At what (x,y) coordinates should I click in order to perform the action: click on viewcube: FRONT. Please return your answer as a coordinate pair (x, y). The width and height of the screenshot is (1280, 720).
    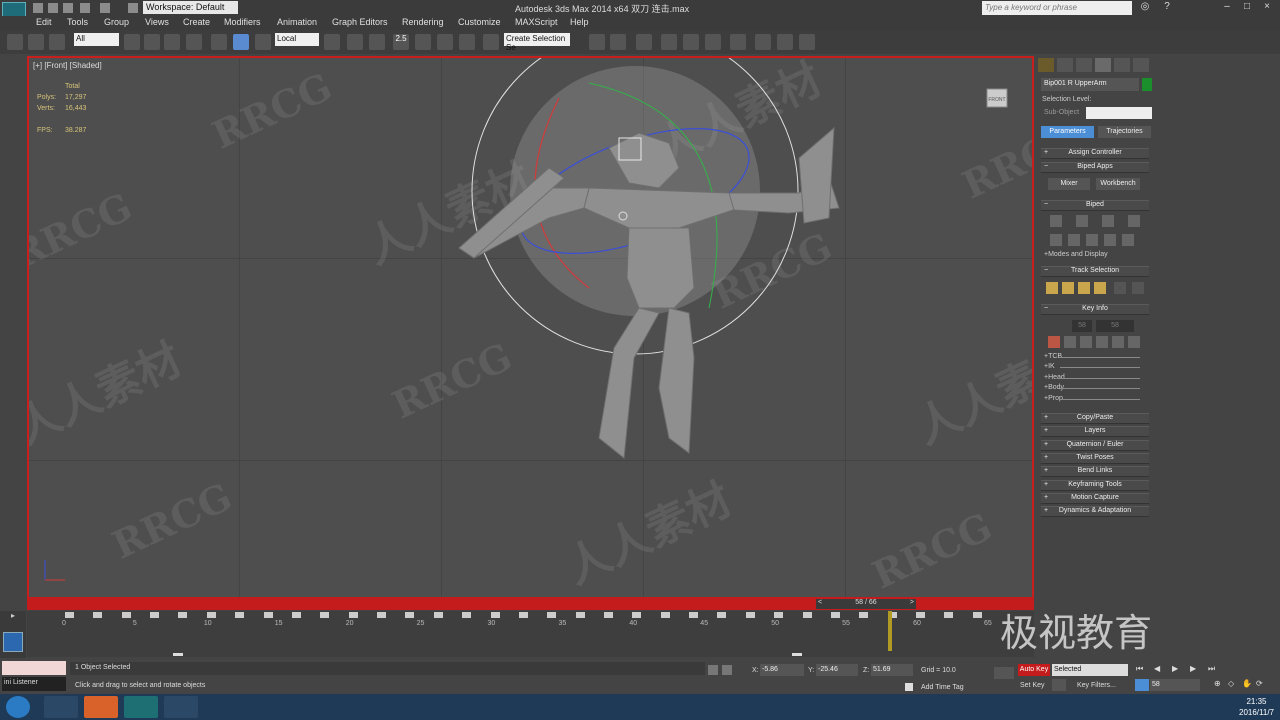
    Looking at the image, I should click on (995, 98).